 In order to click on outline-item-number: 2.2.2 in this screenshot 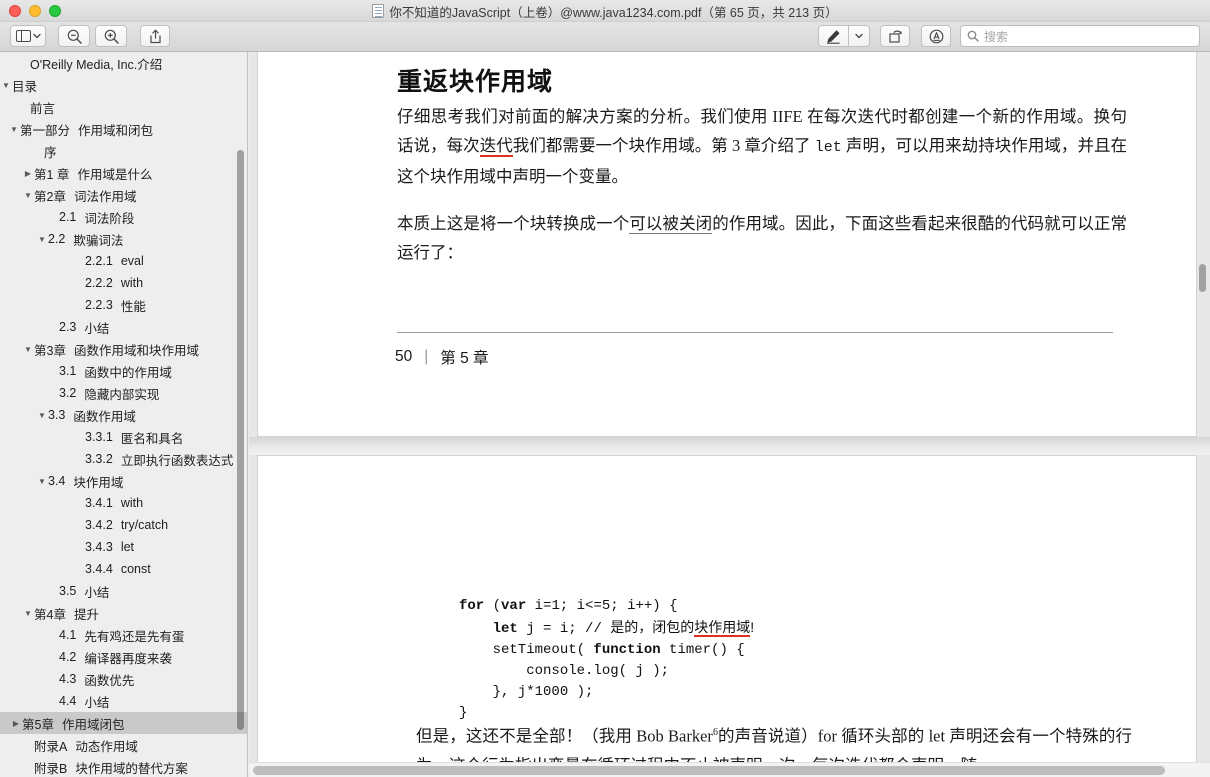, I will do `click(99, 283)`.